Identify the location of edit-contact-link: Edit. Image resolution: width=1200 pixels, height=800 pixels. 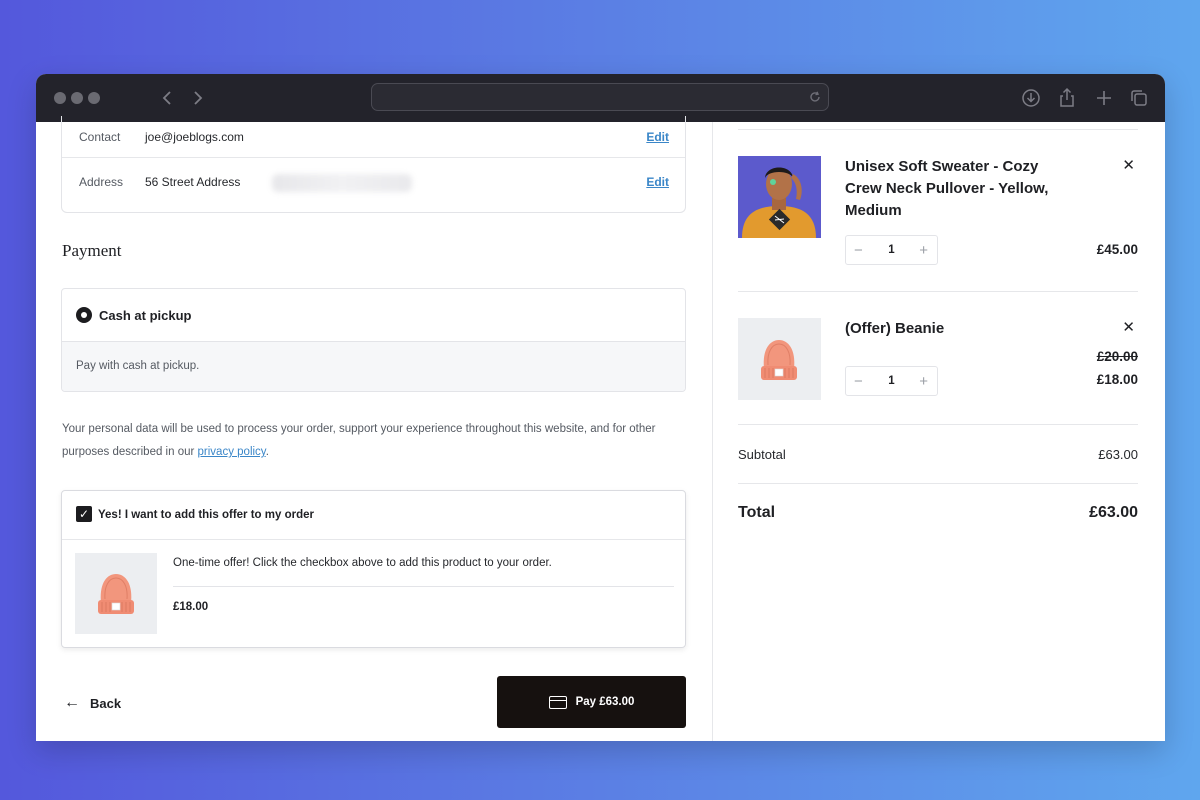
(657, 137).